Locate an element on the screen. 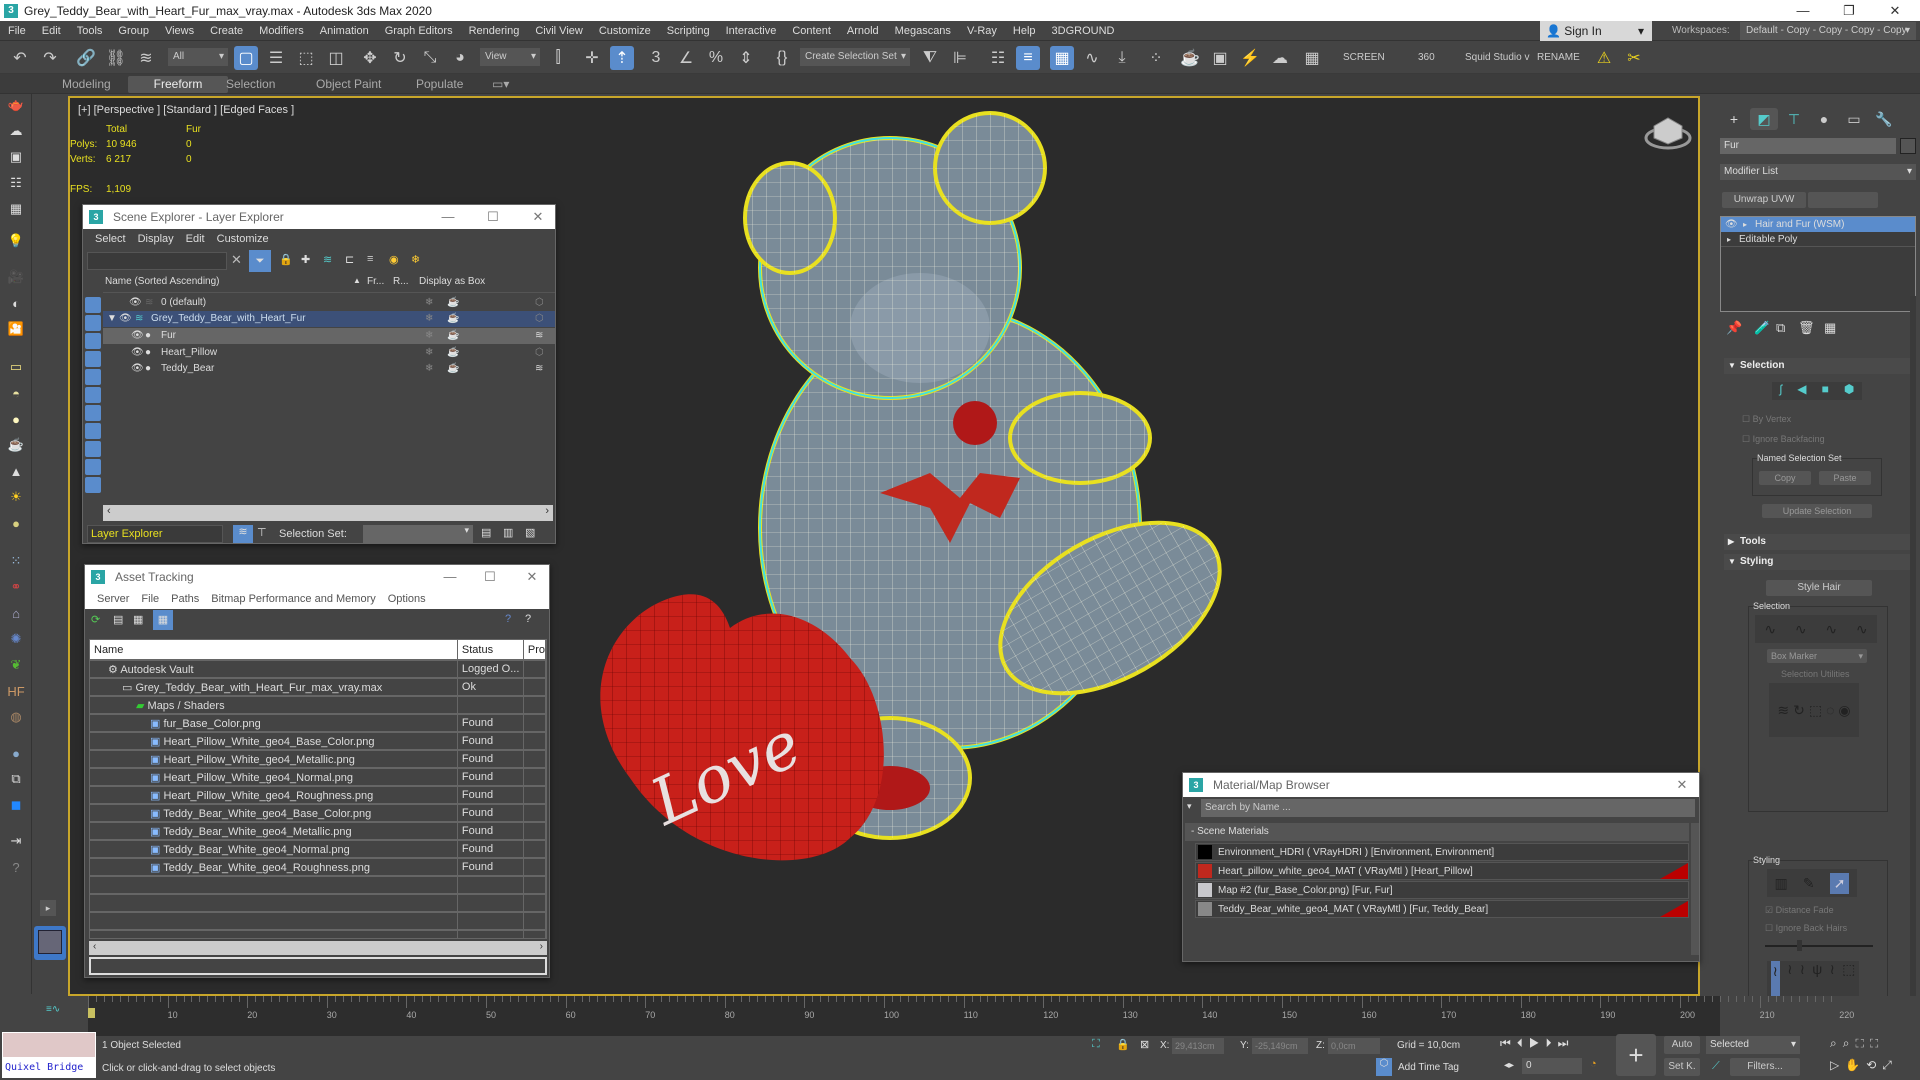  layer-row: 👁 ≋ 0 (default) ❄ ☕ ⬡ is located at coordinates (329, 303).